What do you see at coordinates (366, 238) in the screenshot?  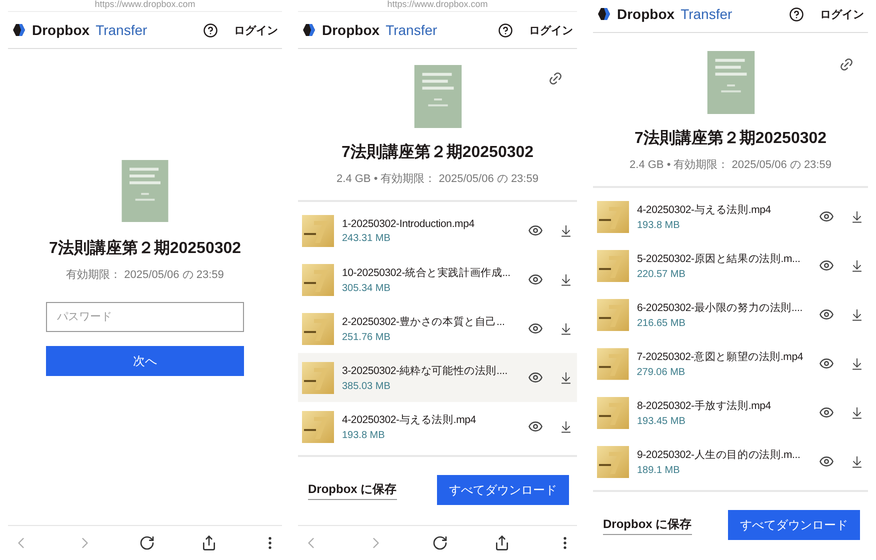 I see `file-size: 243.31 MB` at bounding box center [366, 238].